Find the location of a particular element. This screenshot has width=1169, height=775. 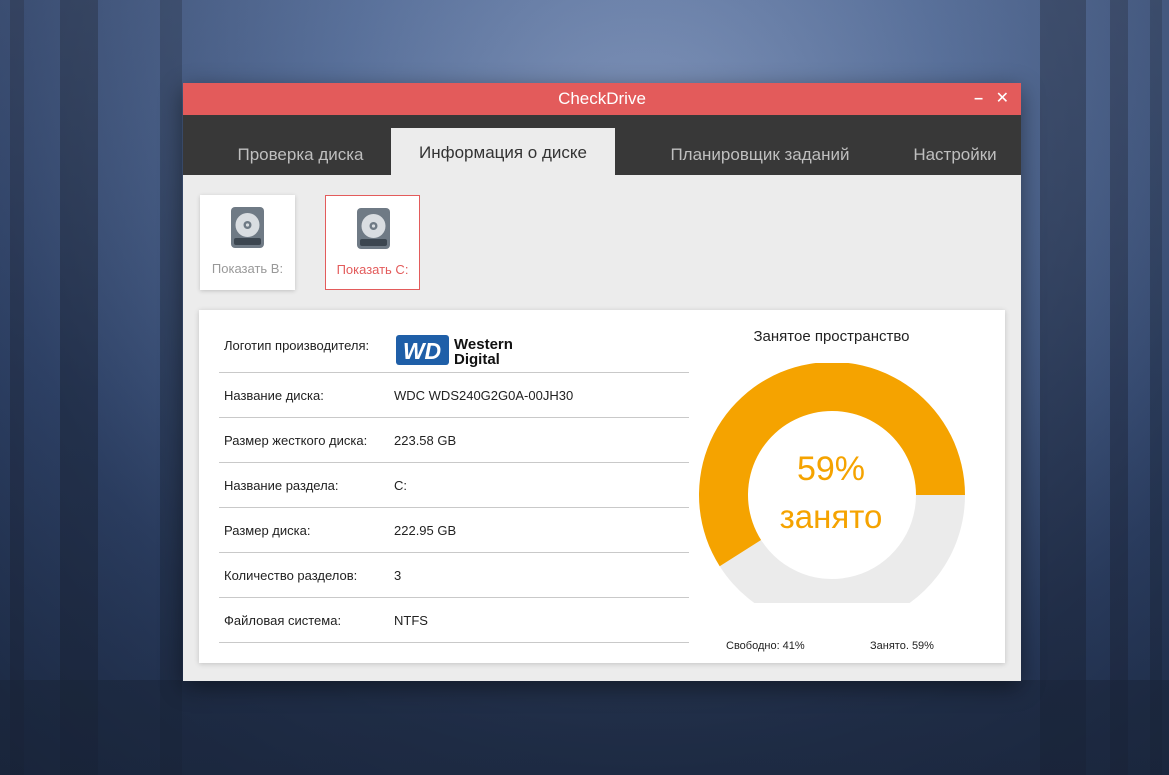

drive-c-button: Показать C: is located at coordinates (372, 242).